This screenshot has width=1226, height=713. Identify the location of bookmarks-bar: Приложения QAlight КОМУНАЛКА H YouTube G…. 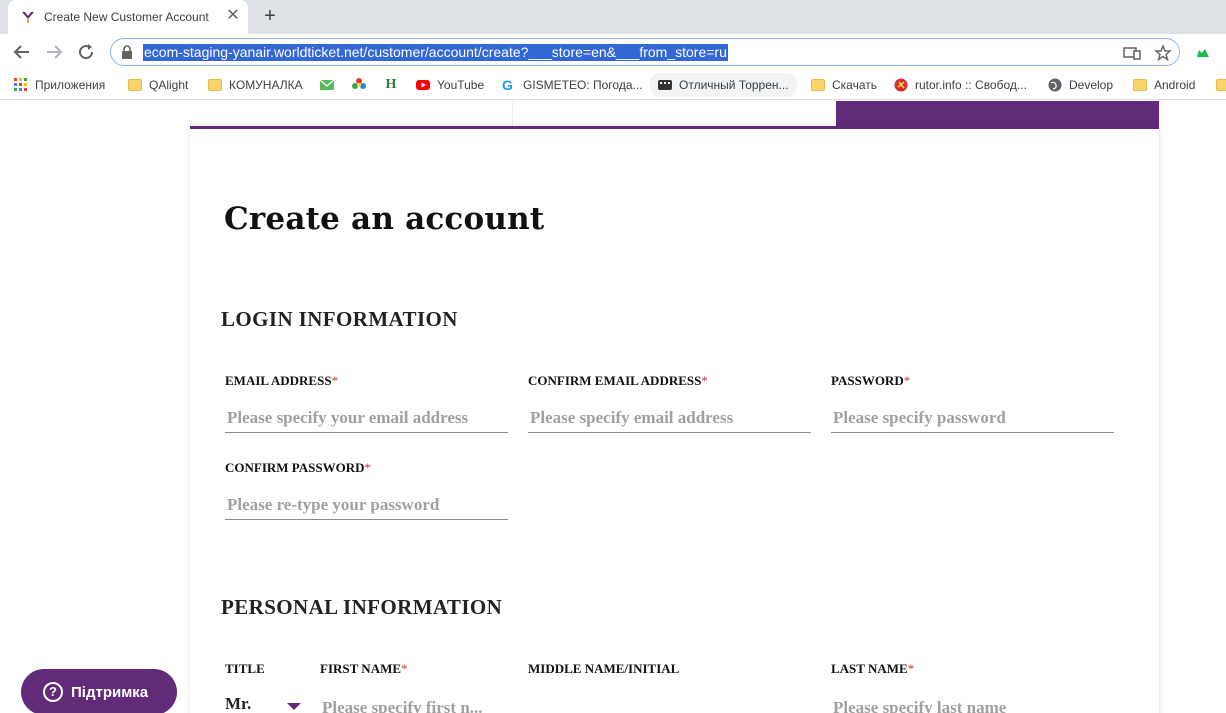
(613, 85).